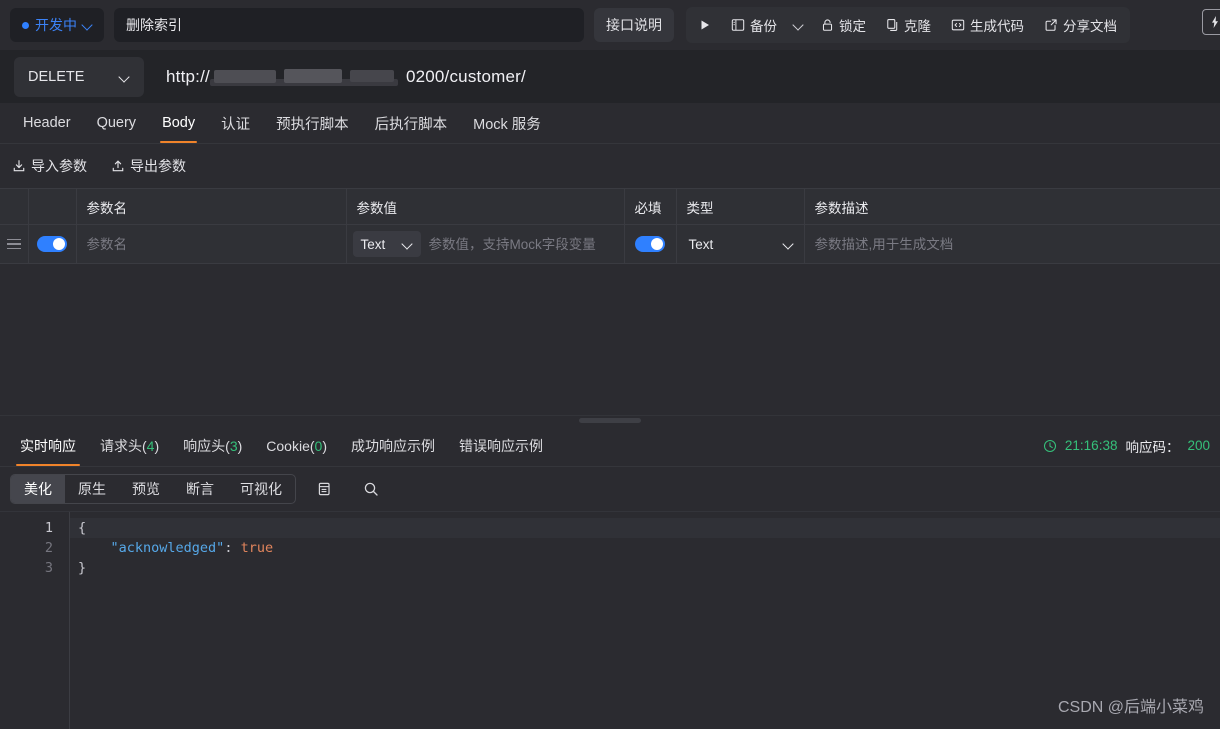 The width and height of the screenshot is (1220, 729). I want to click on row-type-cell: Text, so click(740, 244).